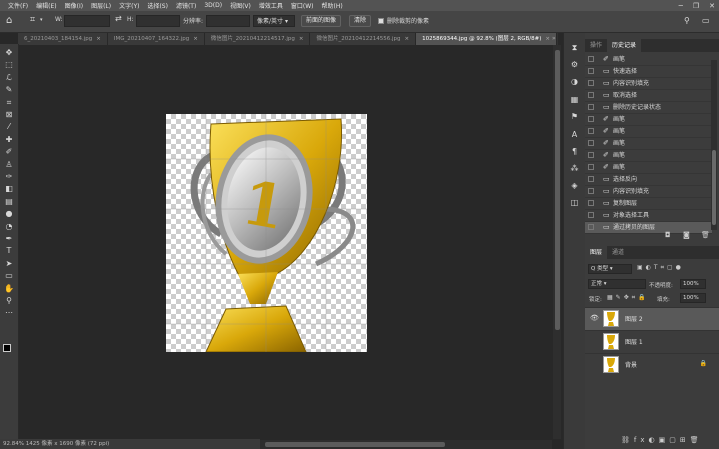 This screenshot has height=449, width=719. I want to click on color-icon: ◑, so click(574, 82).